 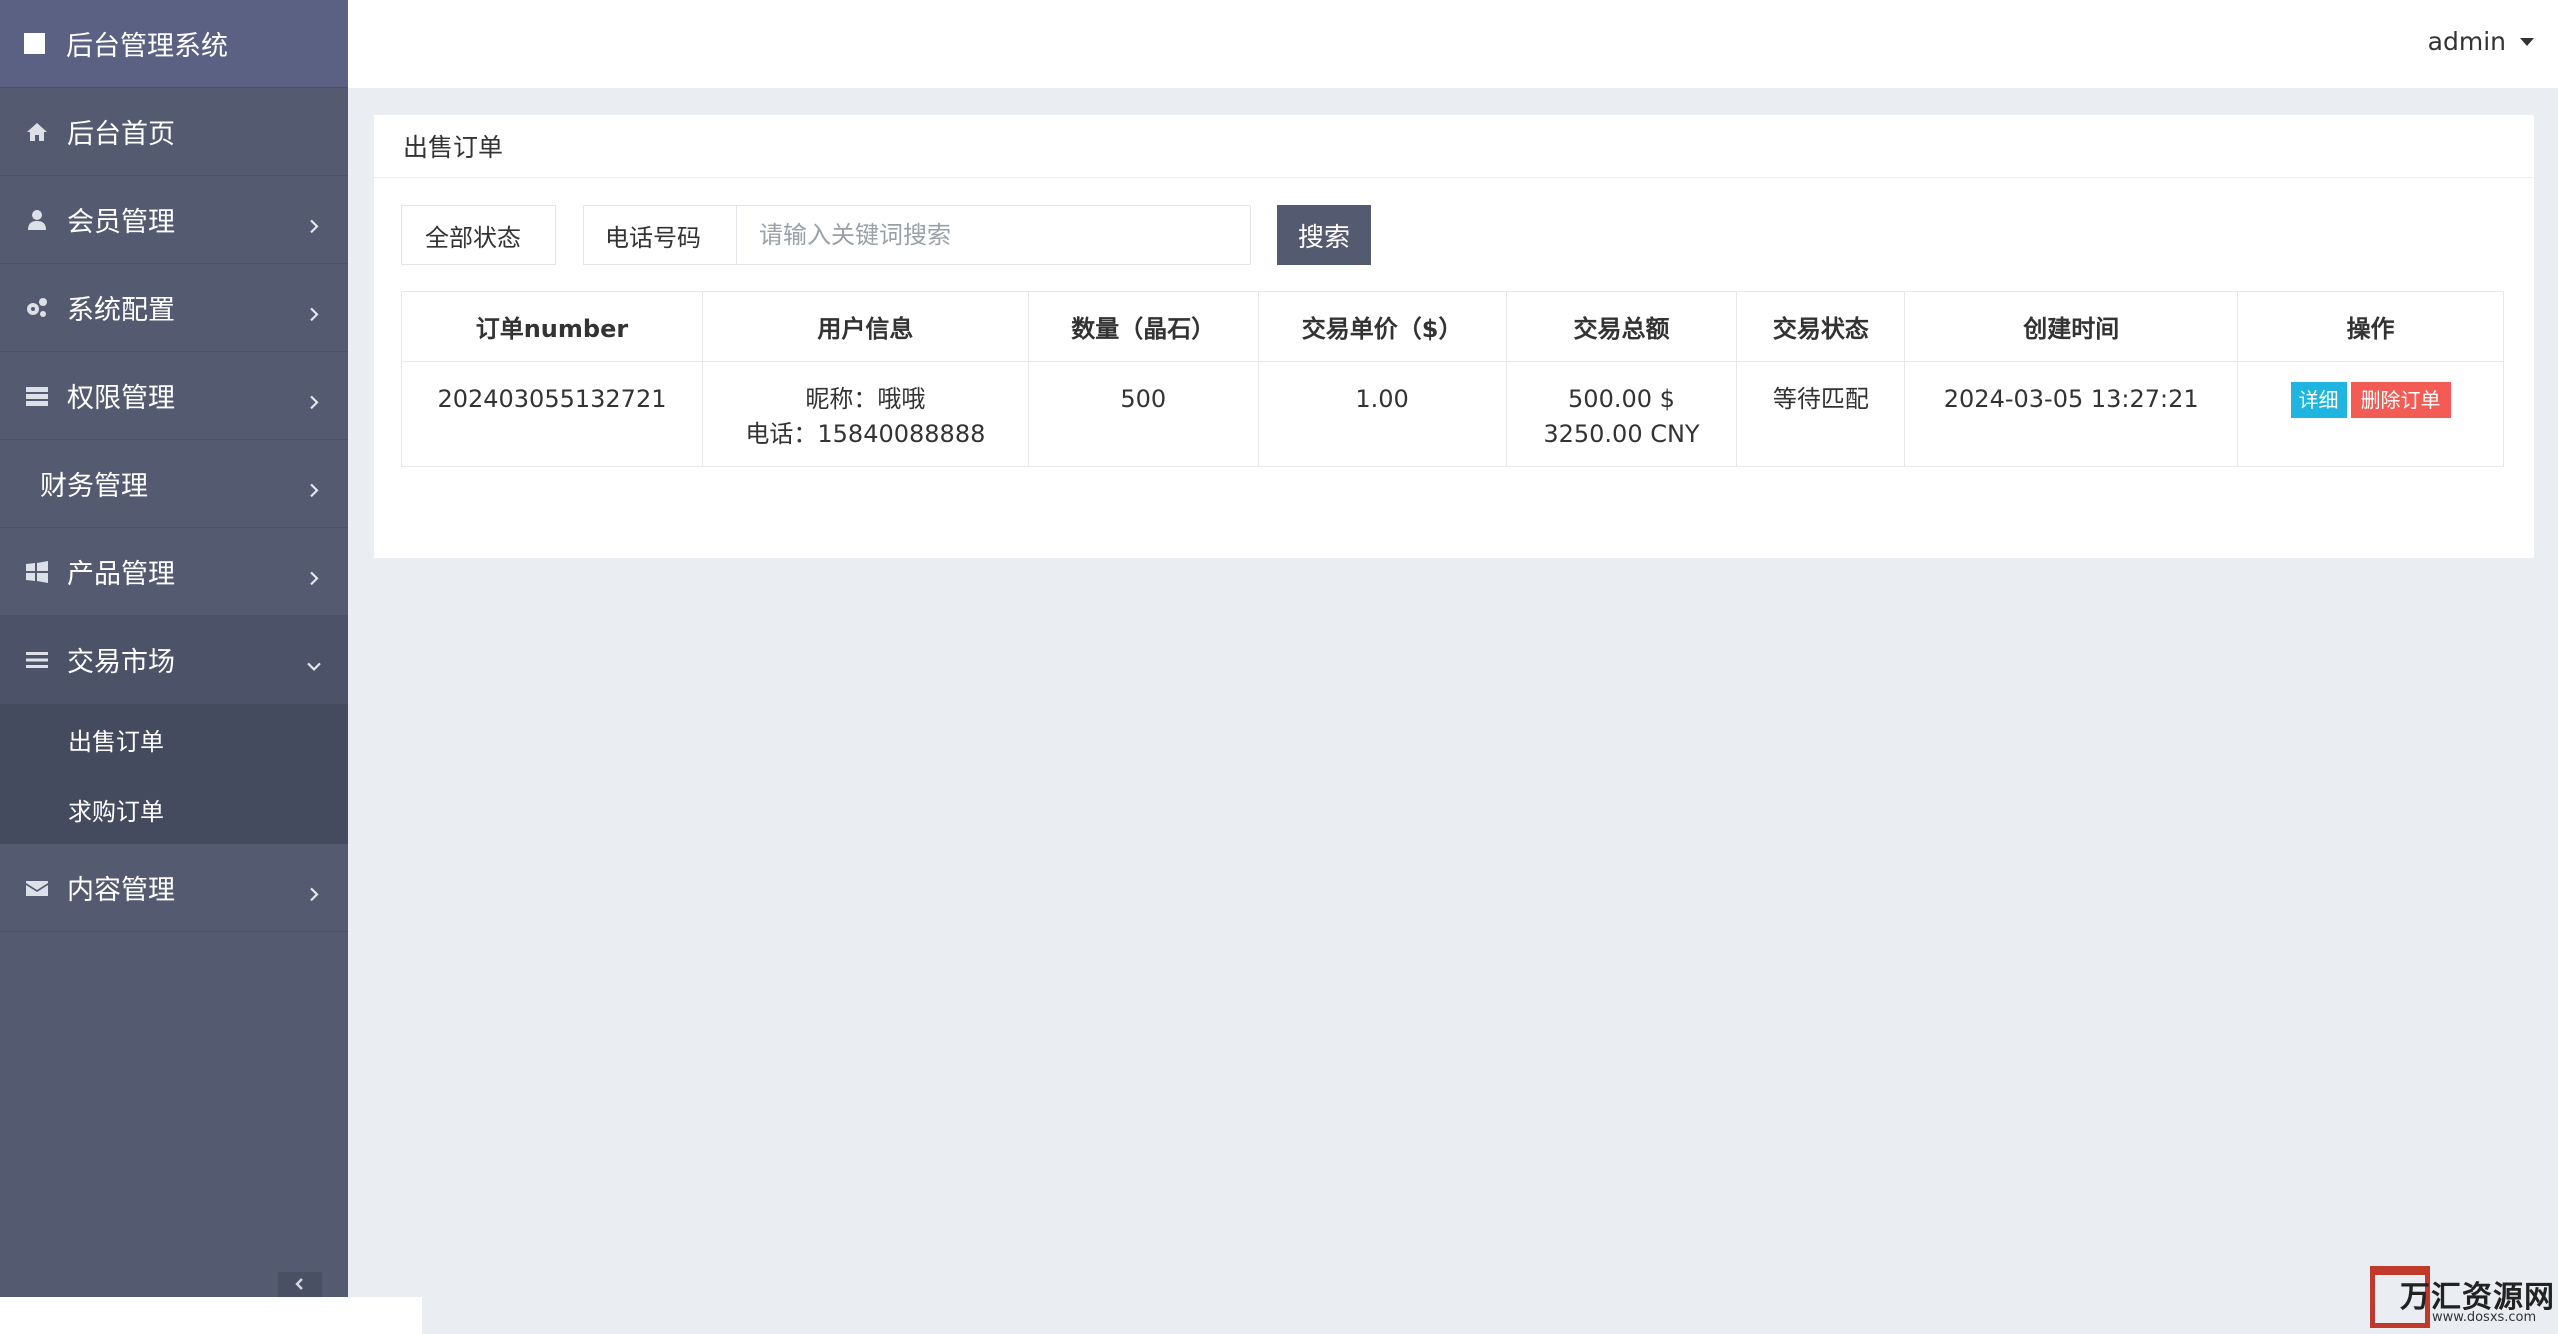 What do you see at coordinates (552, 326) in the screenshot?
I see `column-header: 订单number` at bounding box center [552, 326].